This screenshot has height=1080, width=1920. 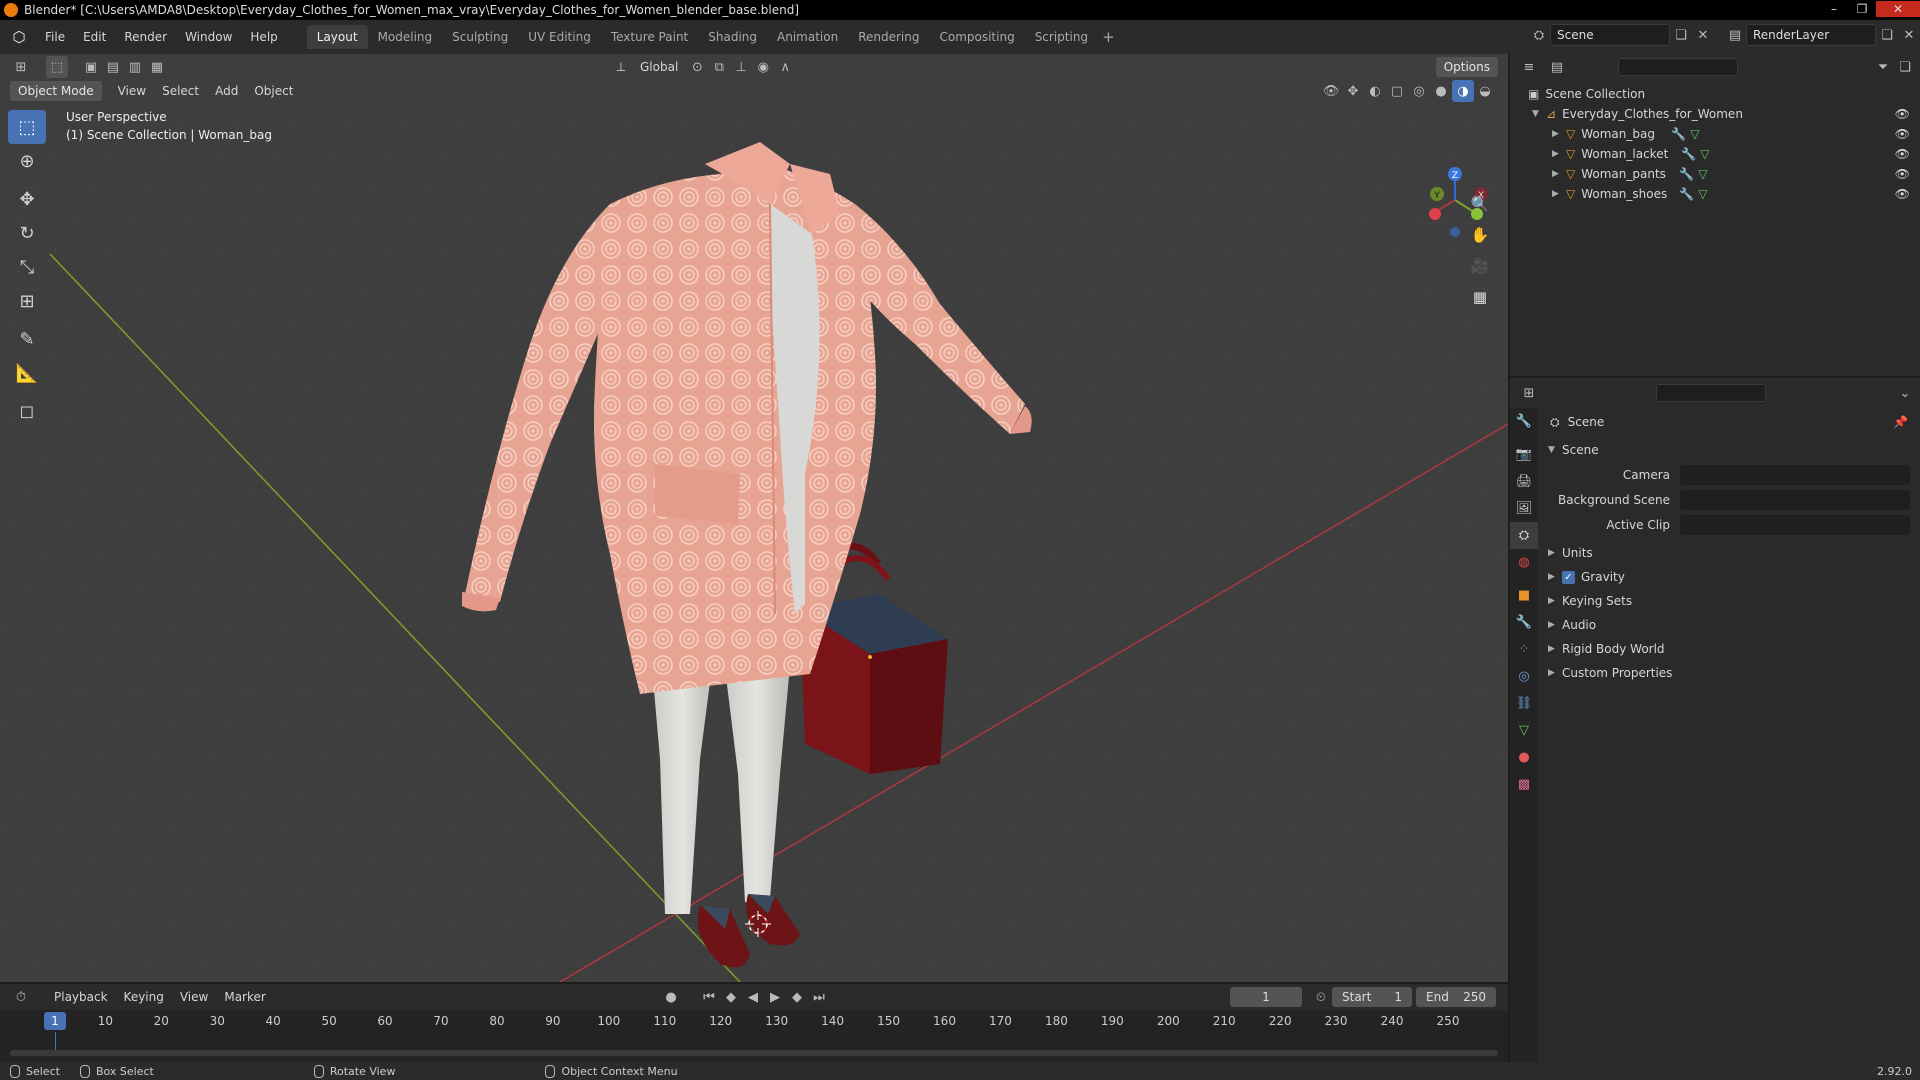 What do you see at coordinates (1441, 91) in the screenshot?
I see `solid-shading-icon: ●` at bounding box center [1441, 91].